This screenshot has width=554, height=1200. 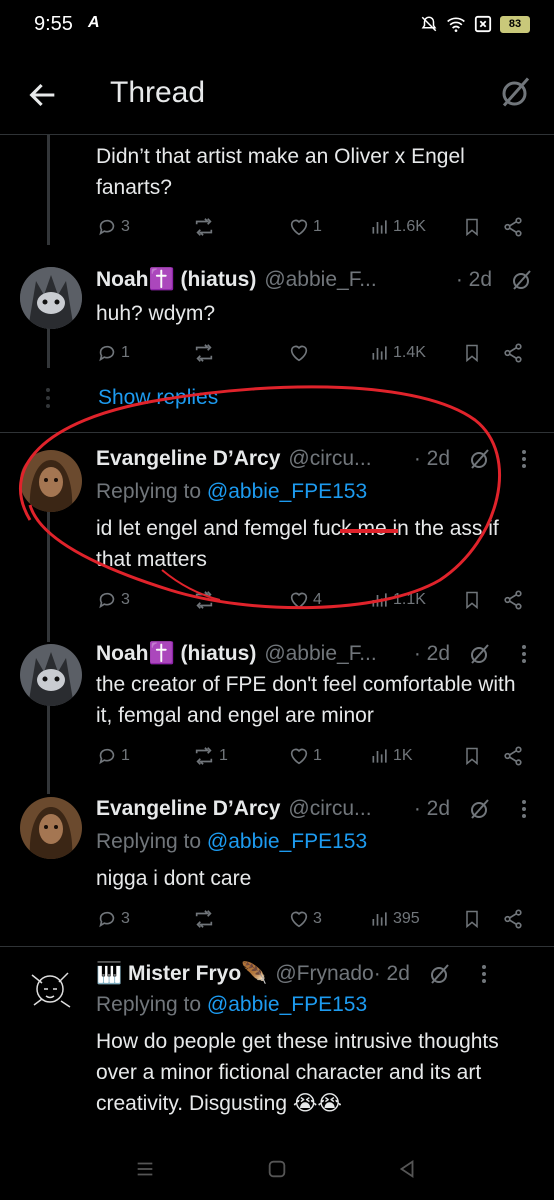 What do you see at coordinates (158, 398) in the screenshot?
I see `show-replies-link: Show replies` at bounding box center [158, 398].